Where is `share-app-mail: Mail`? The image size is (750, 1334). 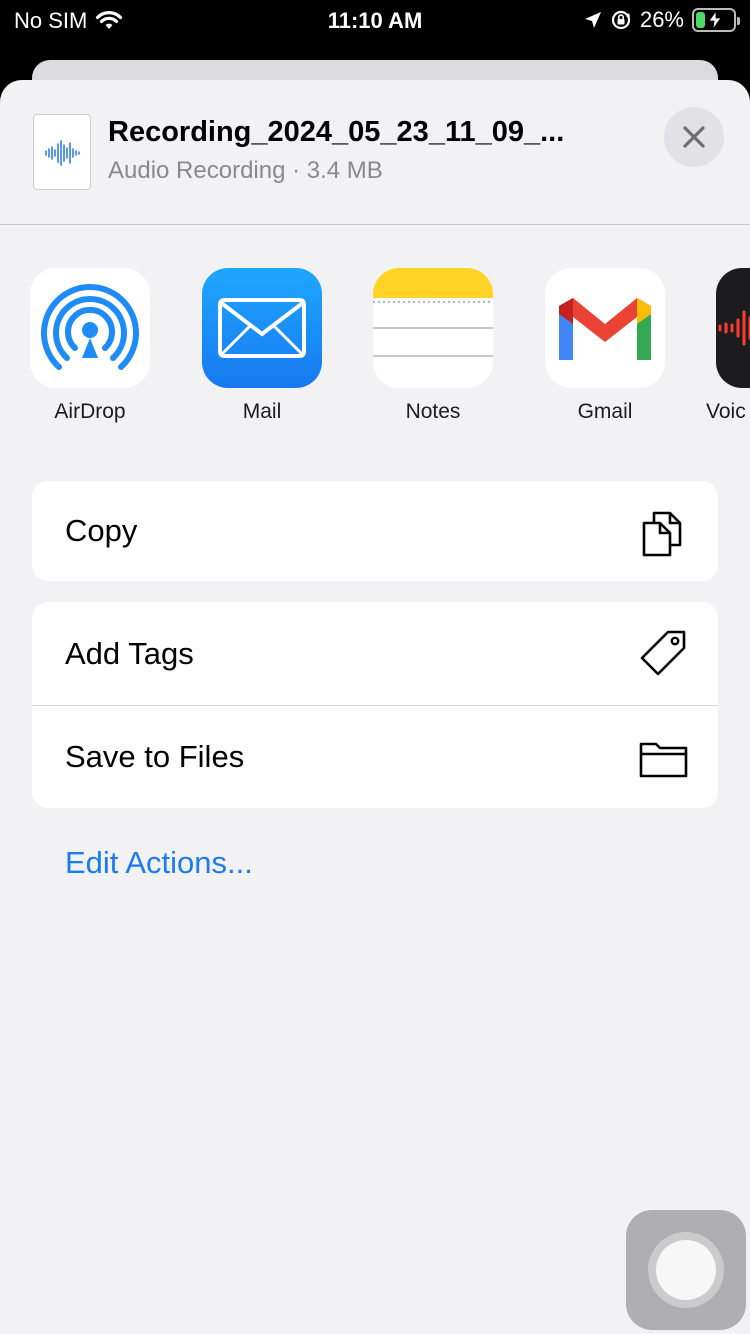 share-app-mail: Mail is located at coordinates (262, 346).